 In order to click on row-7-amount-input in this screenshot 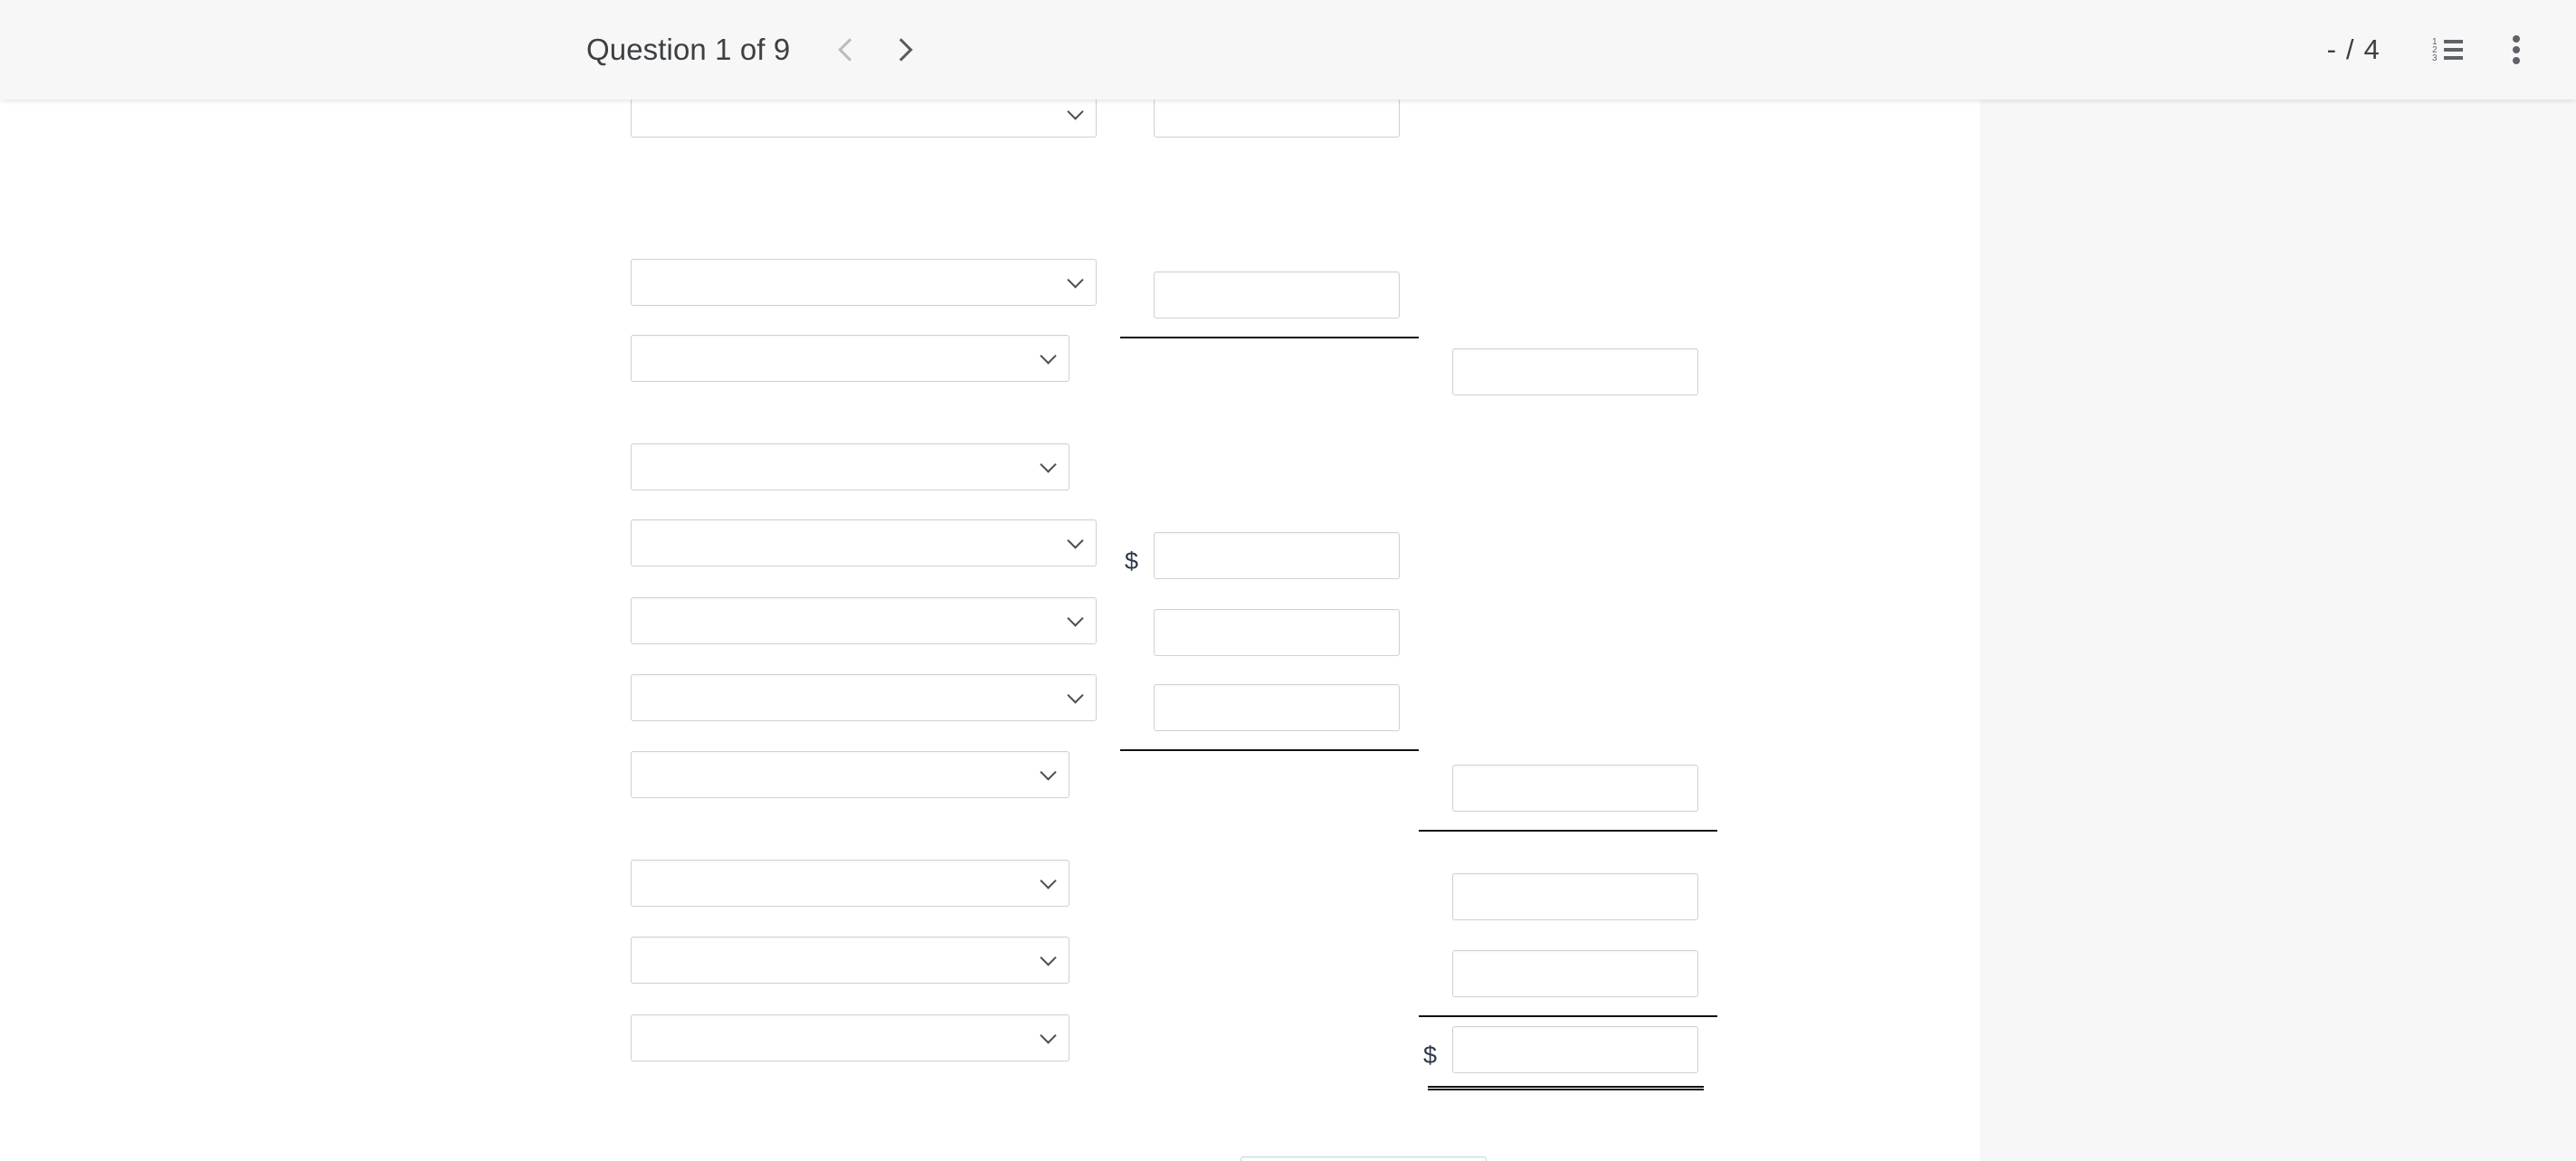, I will do `click(1277, 707)`.